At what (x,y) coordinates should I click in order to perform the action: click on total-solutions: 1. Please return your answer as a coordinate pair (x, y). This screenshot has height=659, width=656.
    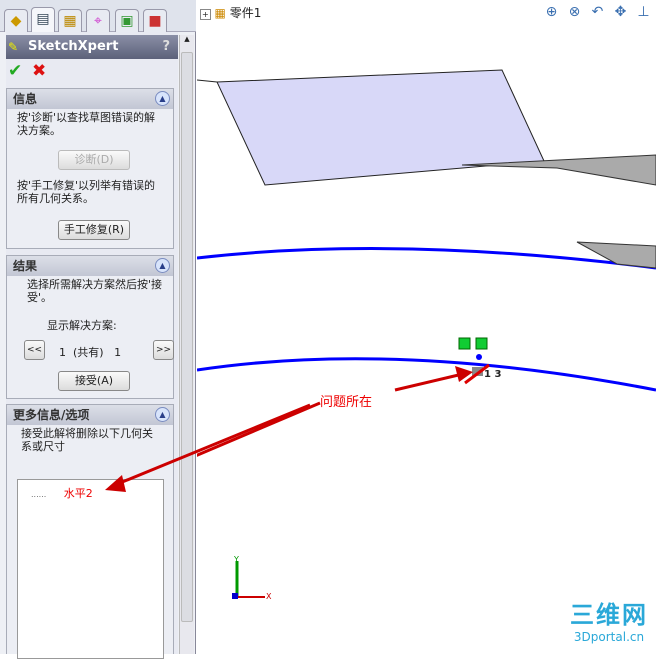
    Looking at the image, I should click on (118, 352).